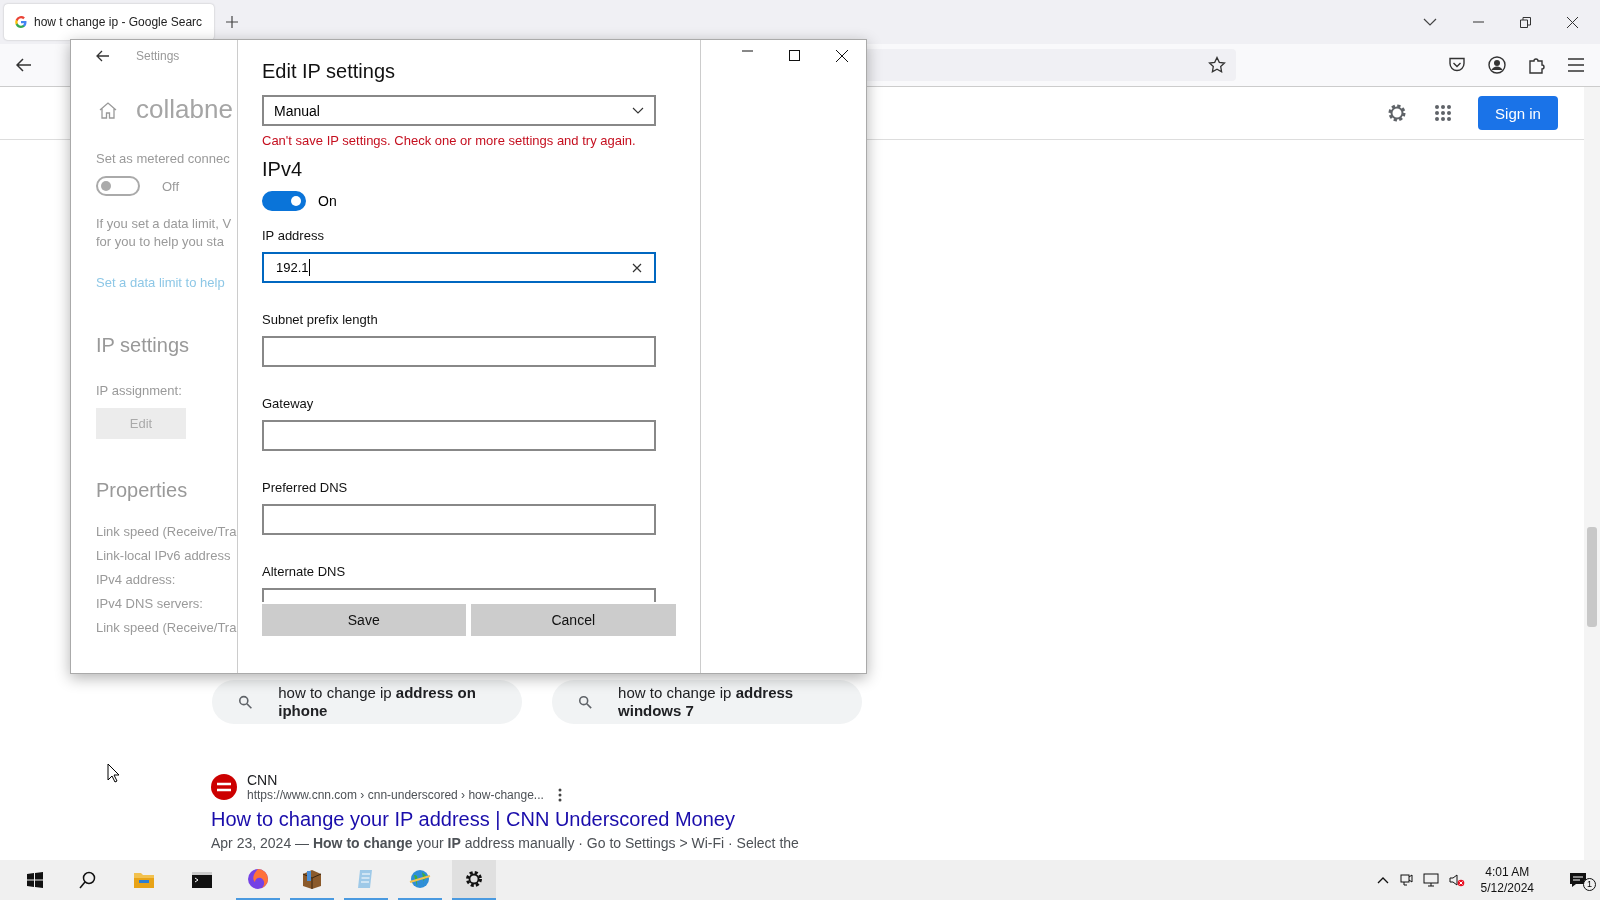  I want to click on field-label: Gateway, so click(288, 403).